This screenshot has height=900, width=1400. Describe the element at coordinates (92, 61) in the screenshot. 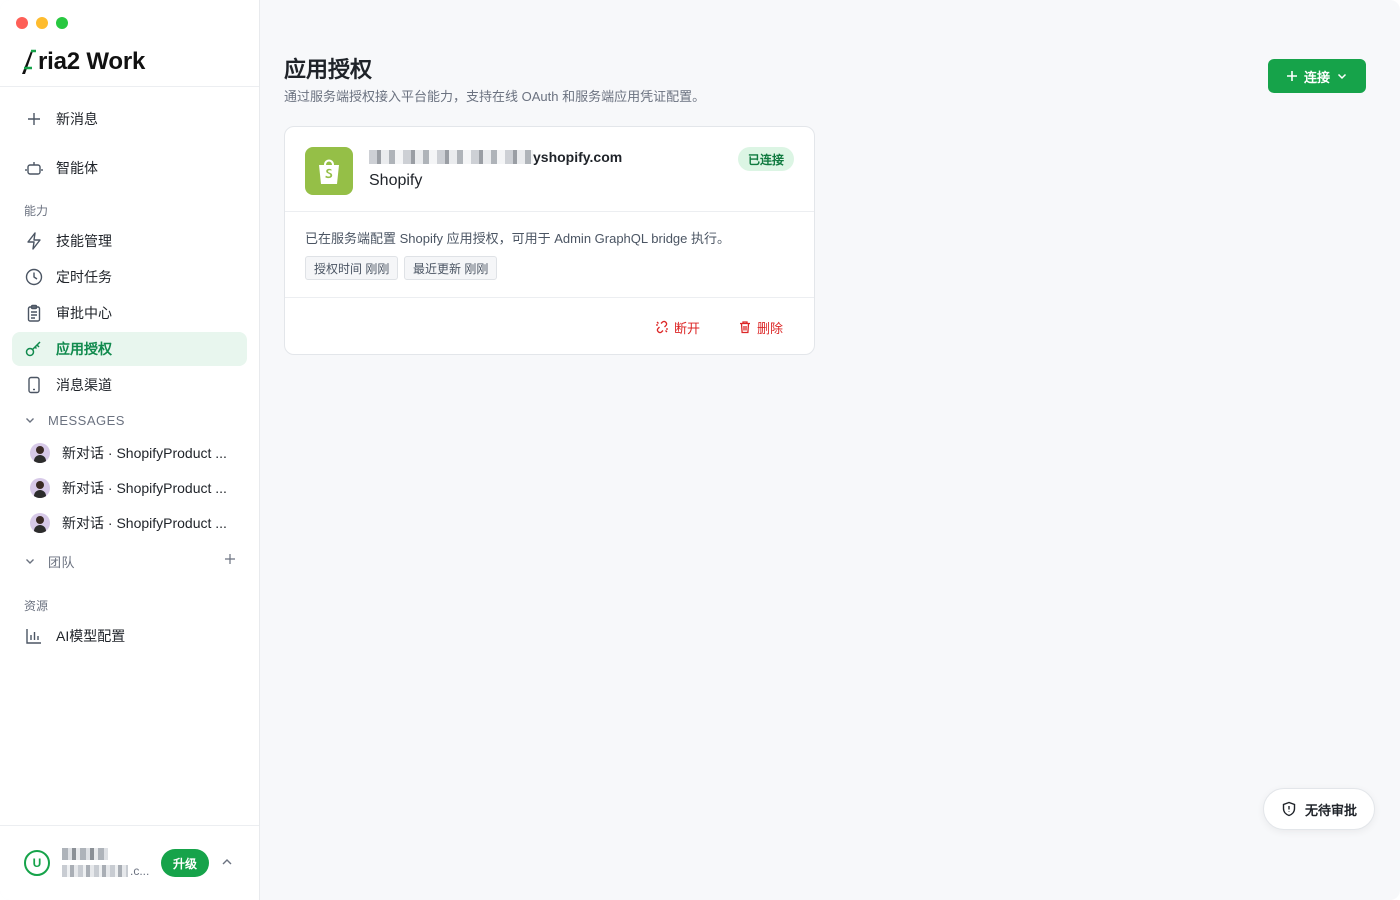

I see `brand-name: ria2 Work` at that location.